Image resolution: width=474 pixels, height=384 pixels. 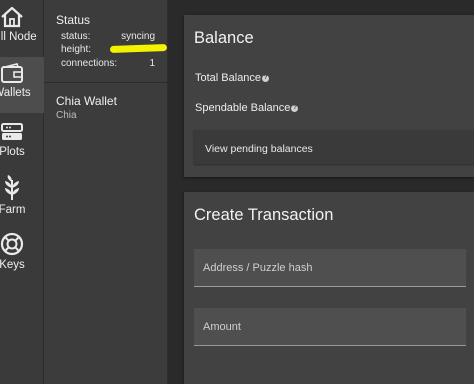 What do you see at coordinates (86, 101) in the screenshot?
I see `wallet-name: Chia Wallet` at bounding box center [86, 101].